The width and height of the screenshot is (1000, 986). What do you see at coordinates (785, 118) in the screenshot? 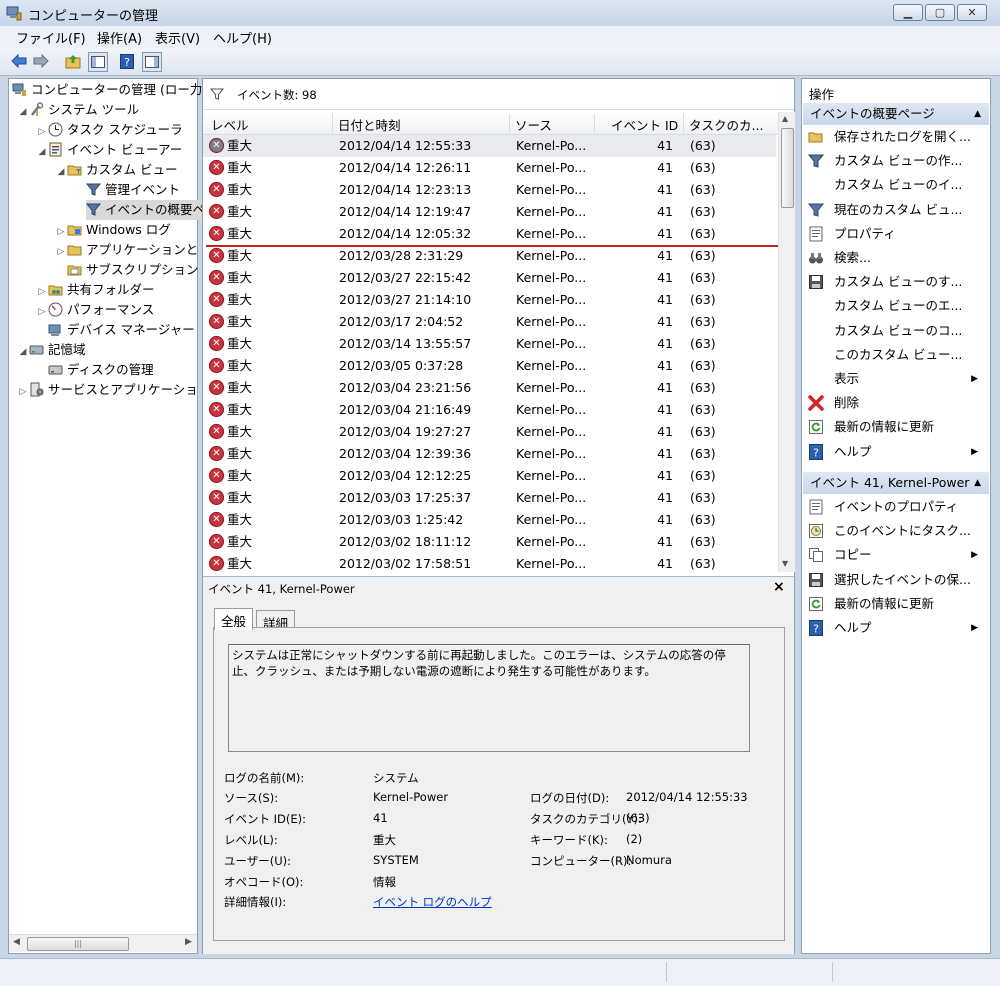
I see `scroll-up-icon: ▲` at bounding box center [785, 118].